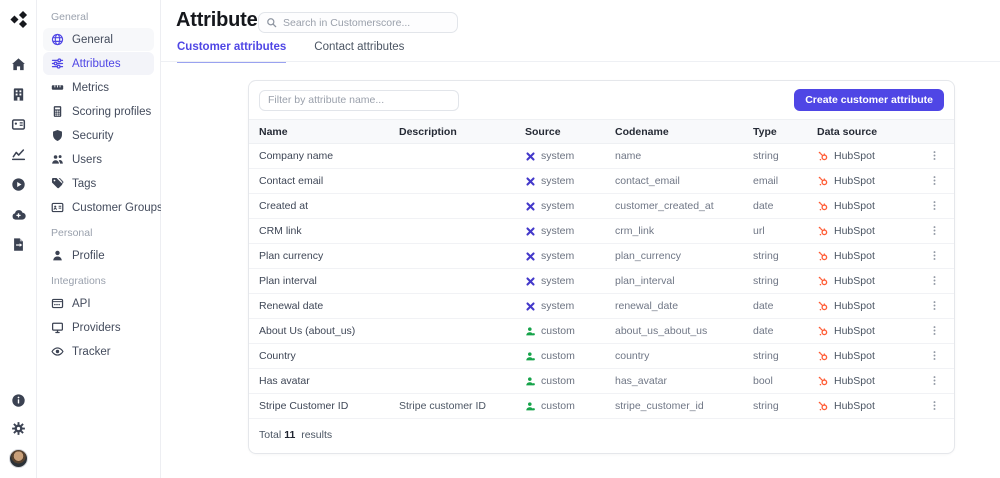 This screenshot has width=1000, height=478. What do you see at coordinates (91, 87) in the screenshot?
I see `sidebar-item-label: Metrics` at bounding box center [91, 87].